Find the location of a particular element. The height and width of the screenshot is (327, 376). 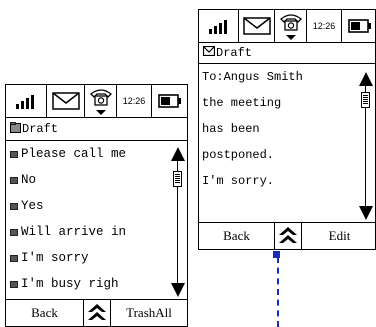

list-item-label: I'm busy righ is located at coordinates (70, 284).